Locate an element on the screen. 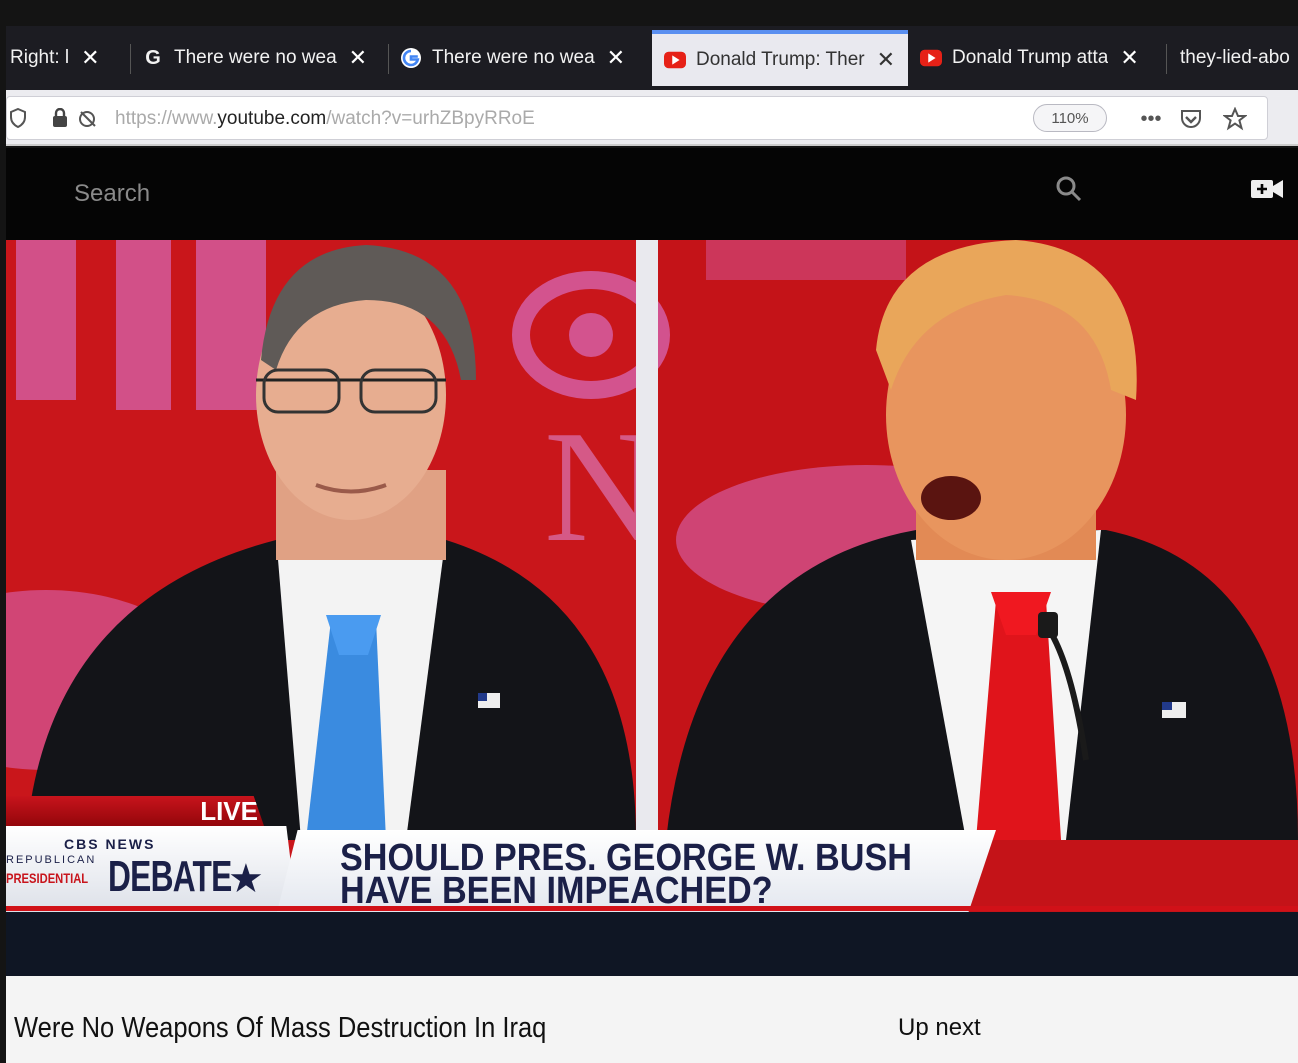 The height and width of the screenshot is (1063, 1298). tab-4-label: Donald Trump: Ther is located at coordinates (780, 59).